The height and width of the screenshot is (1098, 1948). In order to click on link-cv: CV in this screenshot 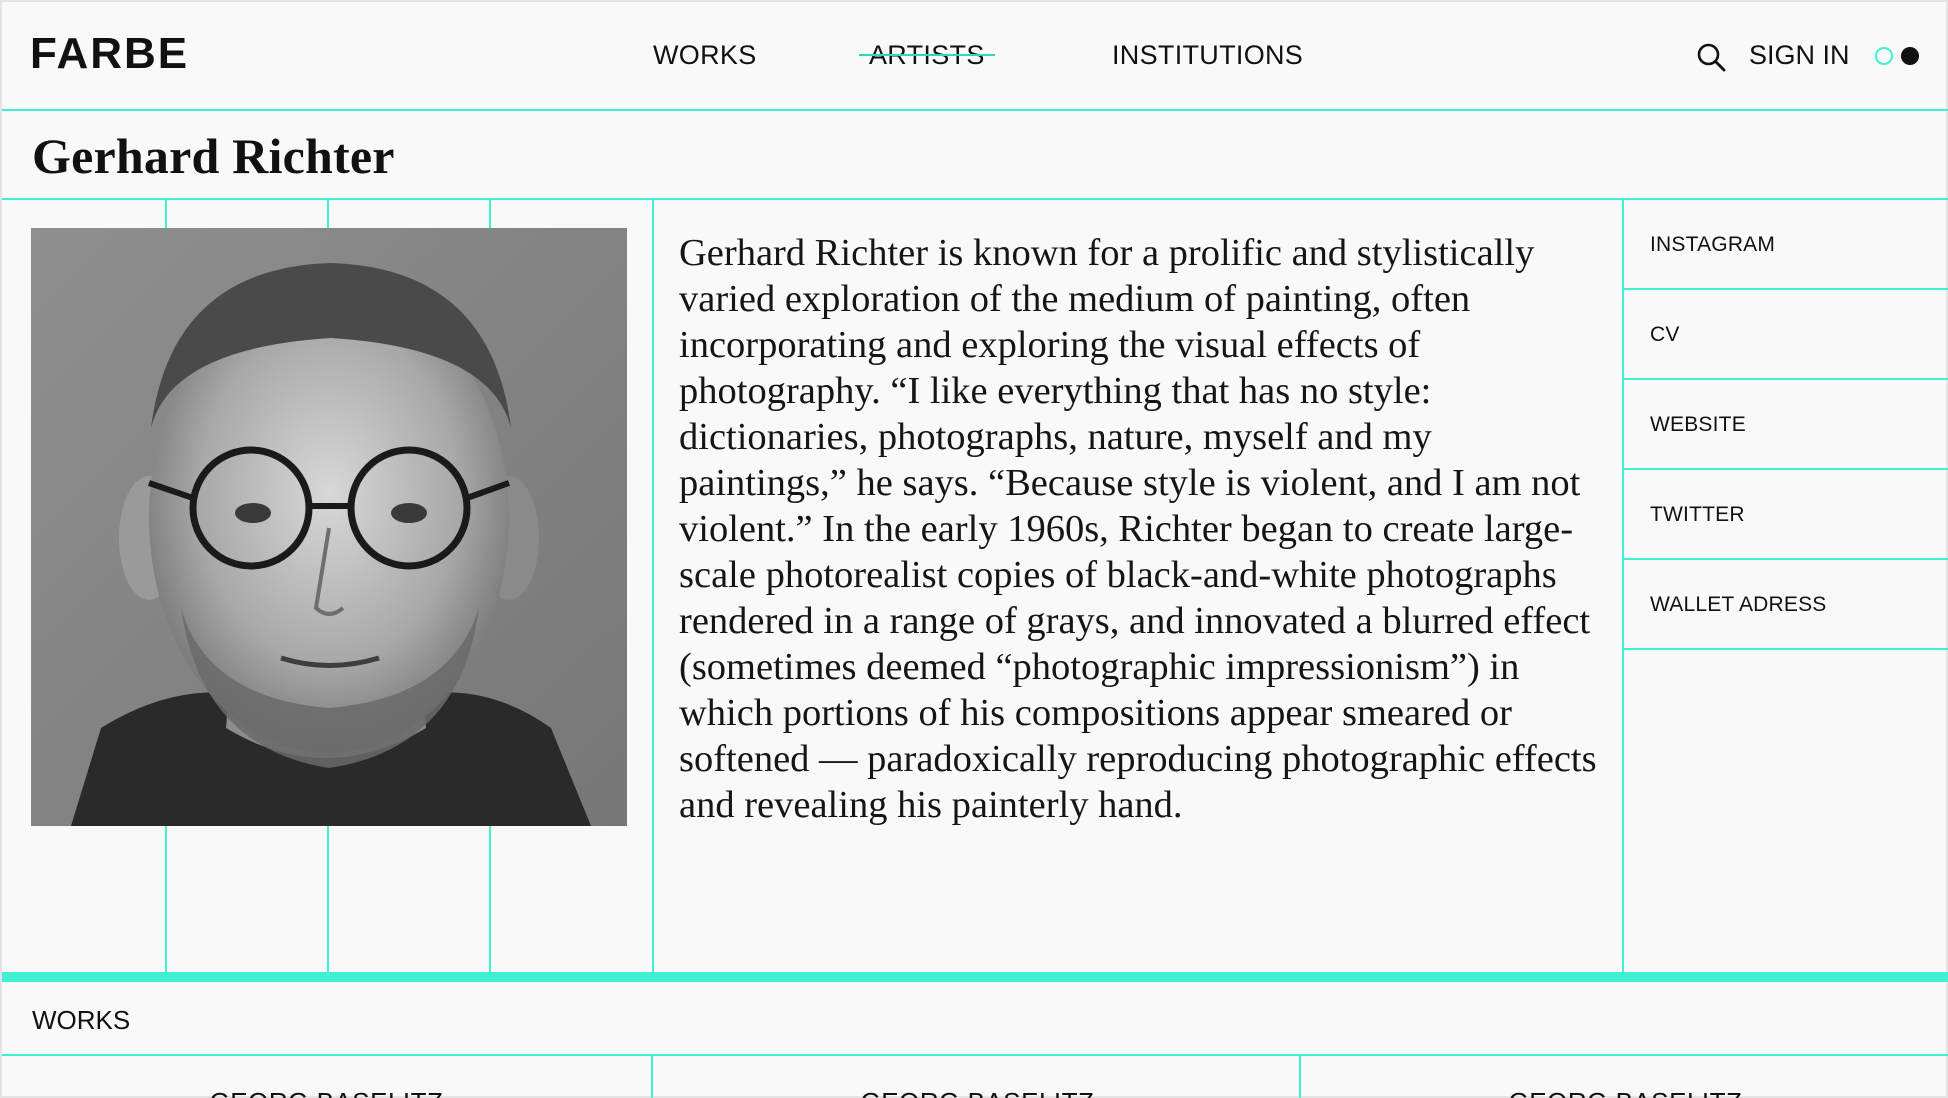, I will do `click(1786, 335)`.